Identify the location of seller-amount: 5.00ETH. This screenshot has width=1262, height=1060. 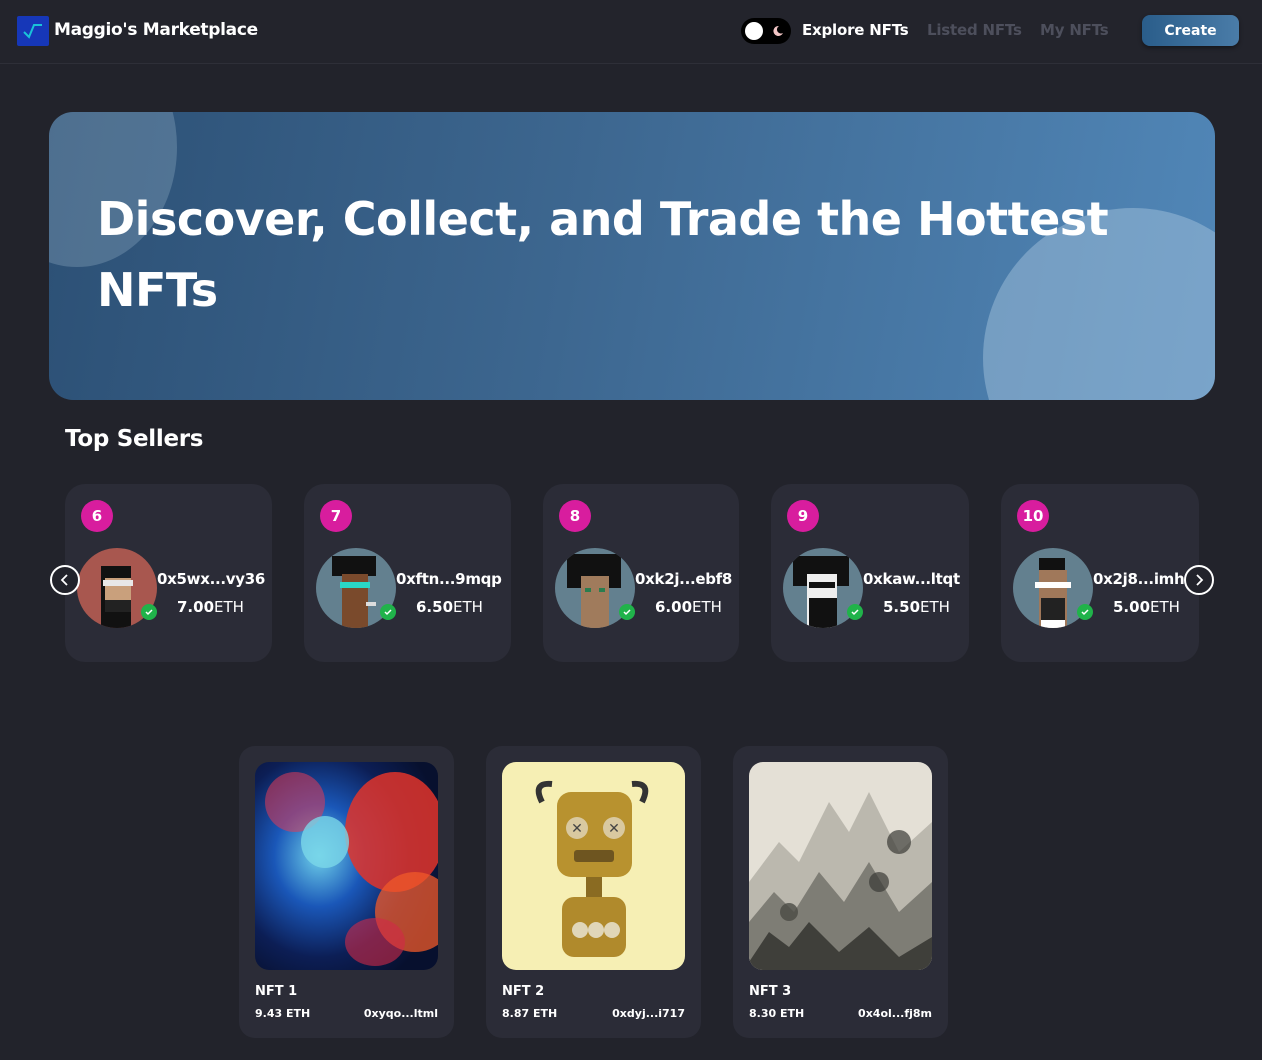
(1146, 607).